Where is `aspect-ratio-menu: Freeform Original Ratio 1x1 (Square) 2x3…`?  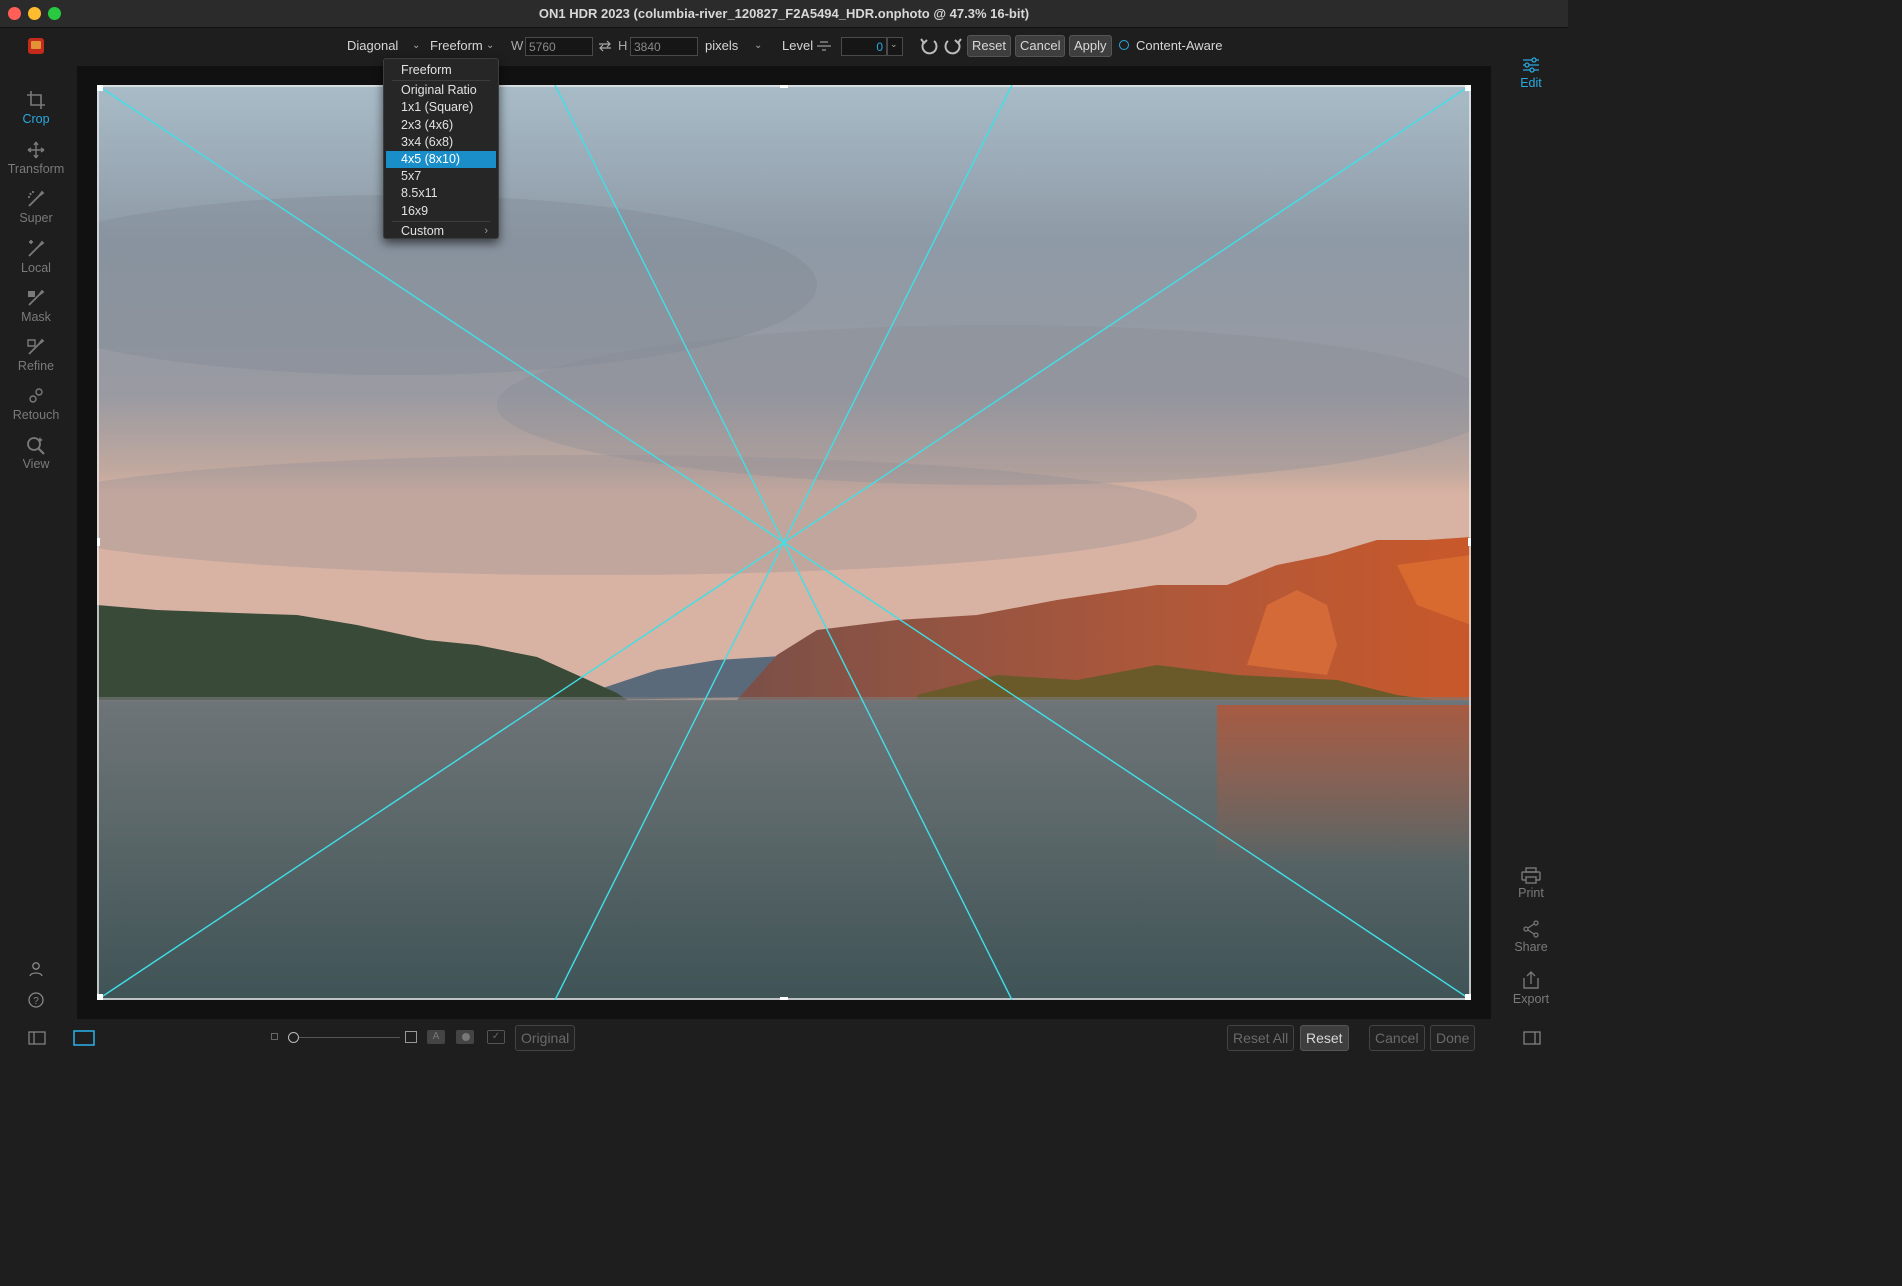
aspect-ratio-menu: Freeform Original Ratio 1x1 (Square) 2x3… is located at coordinates (441, 148).